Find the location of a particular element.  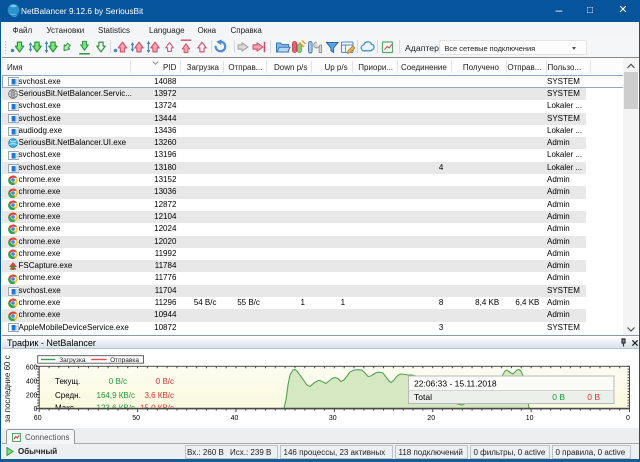

svg-text: 60 is located at coordinates (38, 418).